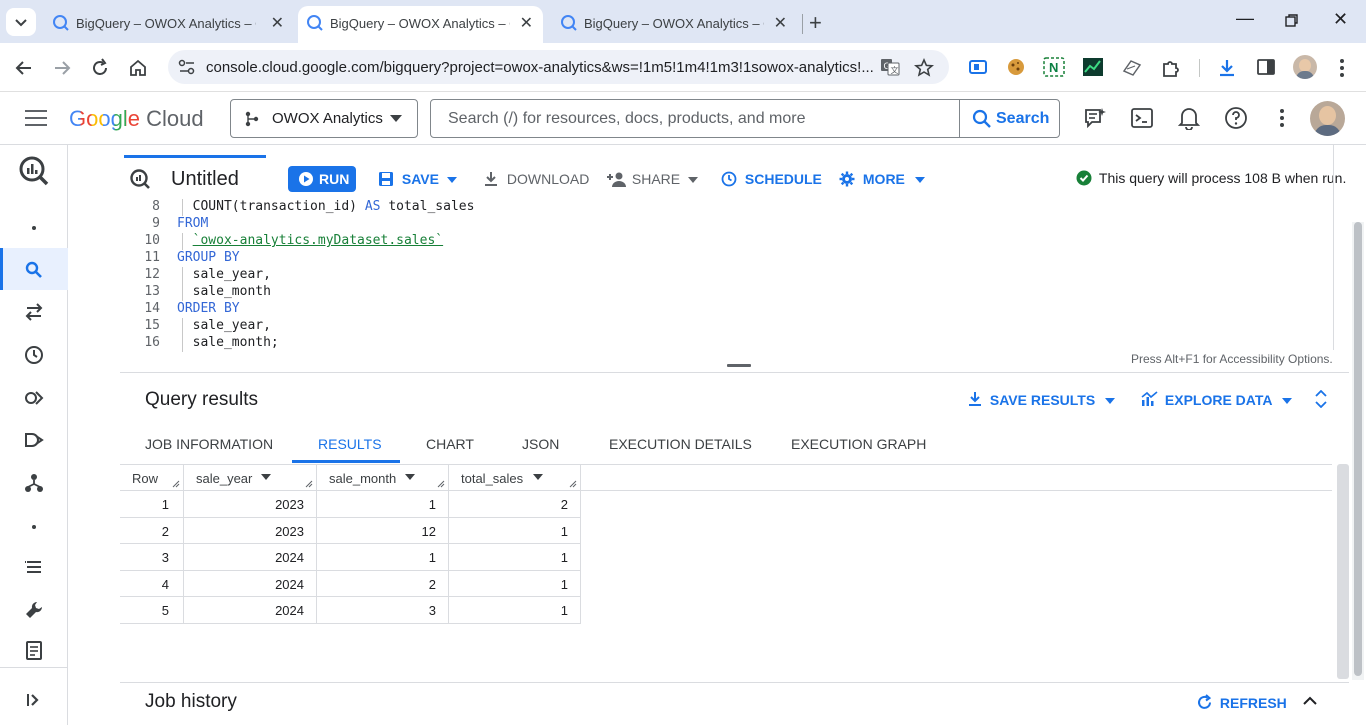 The height and width of the screenshot is (725, 1366). What do you see at coordinates (306, 179) in the screenshot?
I see `play-icon` at bounding box center [306, 179].